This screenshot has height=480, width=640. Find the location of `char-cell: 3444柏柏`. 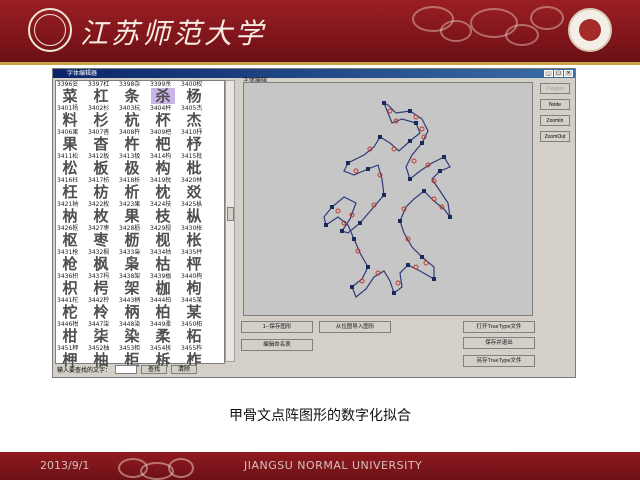

char-cell: 3444柏柏 is located at coordinates (163, 309).